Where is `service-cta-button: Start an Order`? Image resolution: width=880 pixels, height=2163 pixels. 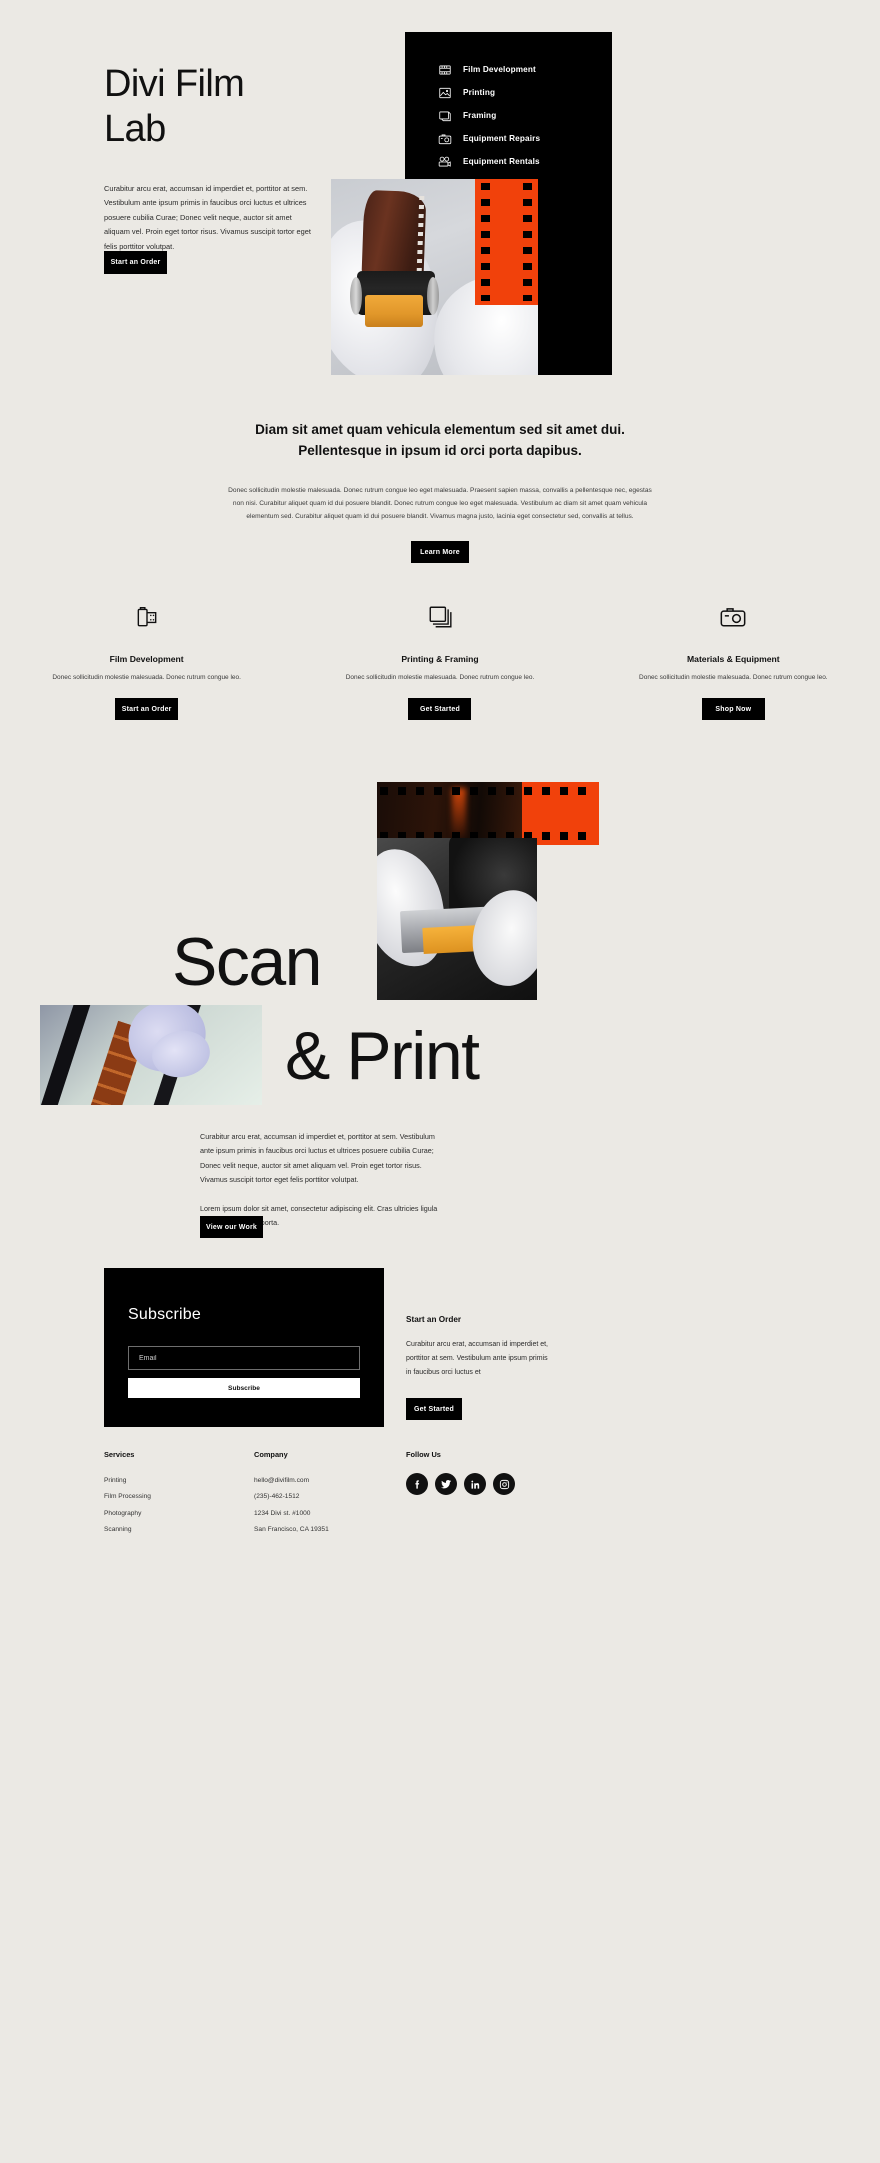 service-cta-button: Start an Order is located at coordinates (147, 709).